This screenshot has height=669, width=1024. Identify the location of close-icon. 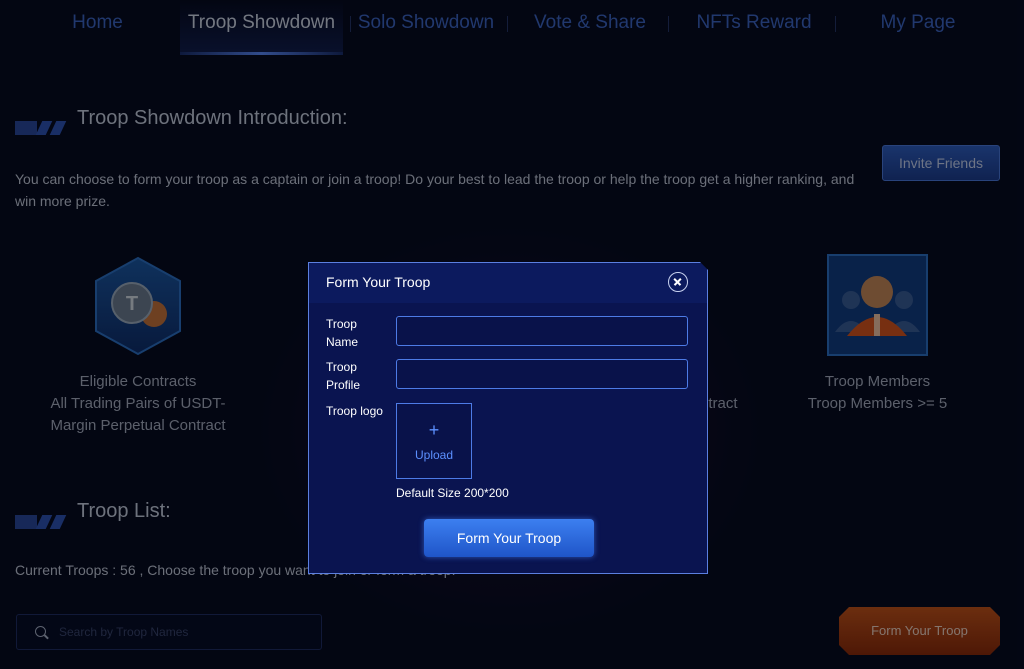
(678, 282).